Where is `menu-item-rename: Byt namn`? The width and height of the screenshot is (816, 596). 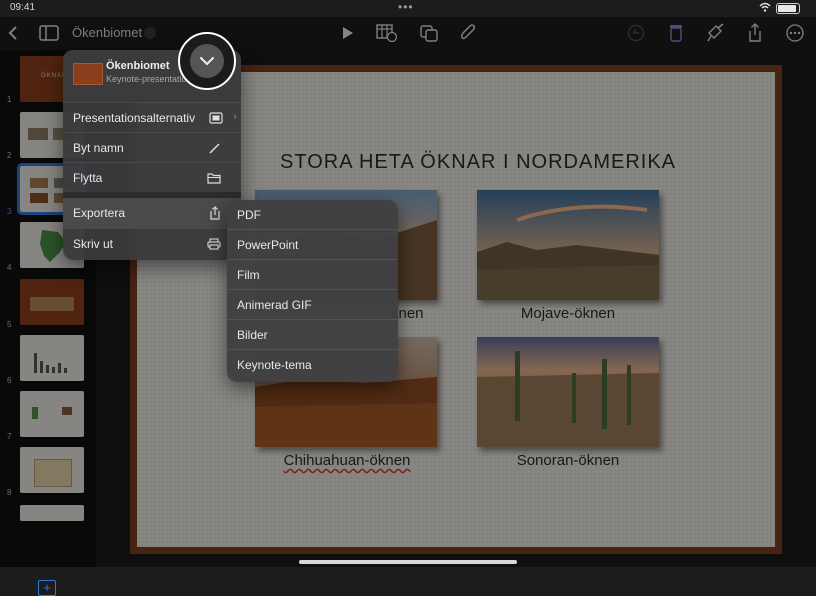 menu-item-rename: Byt namn is located at coordinates (152, 147).